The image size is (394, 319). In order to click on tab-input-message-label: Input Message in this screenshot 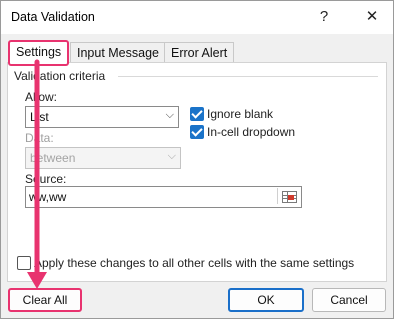, I will do `click(118, 53)`.